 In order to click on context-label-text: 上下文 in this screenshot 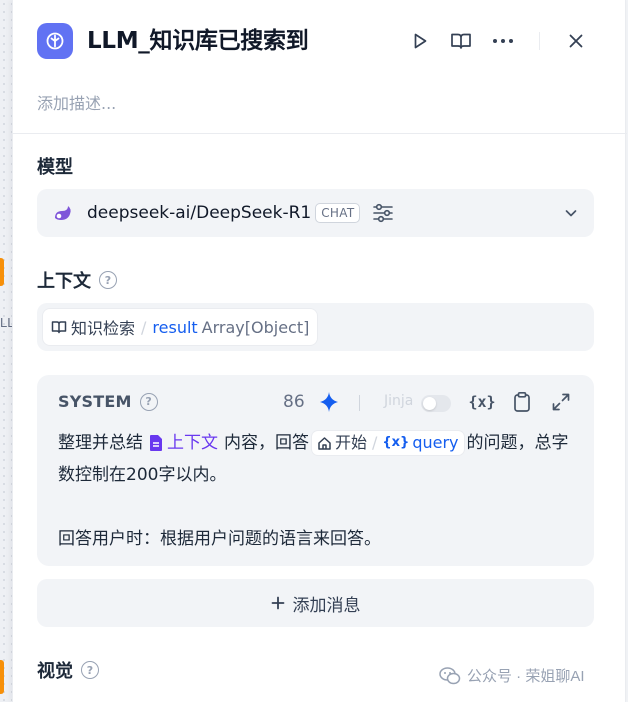, I will do `click(64, 281)`.